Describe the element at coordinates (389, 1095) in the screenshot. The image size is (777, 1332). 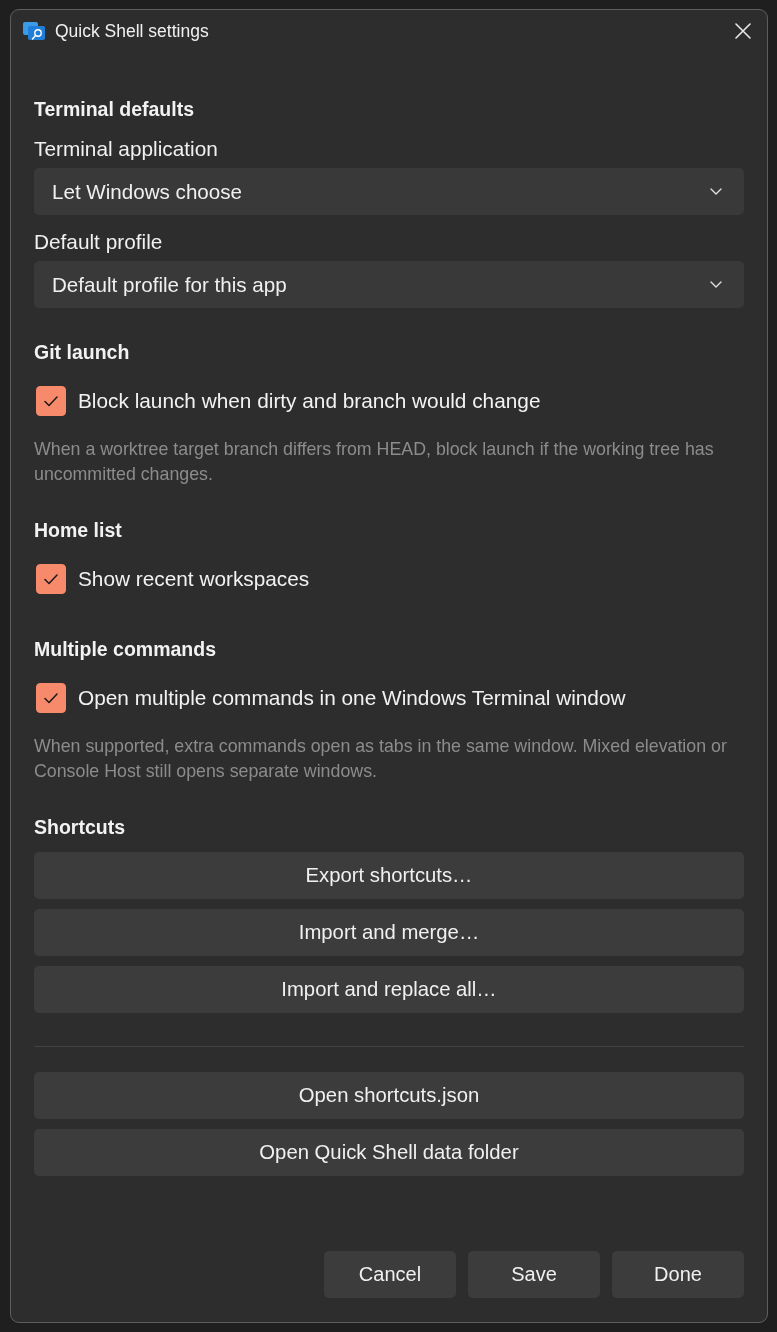
I see `action-button: Open shortcuts.json` at that location.